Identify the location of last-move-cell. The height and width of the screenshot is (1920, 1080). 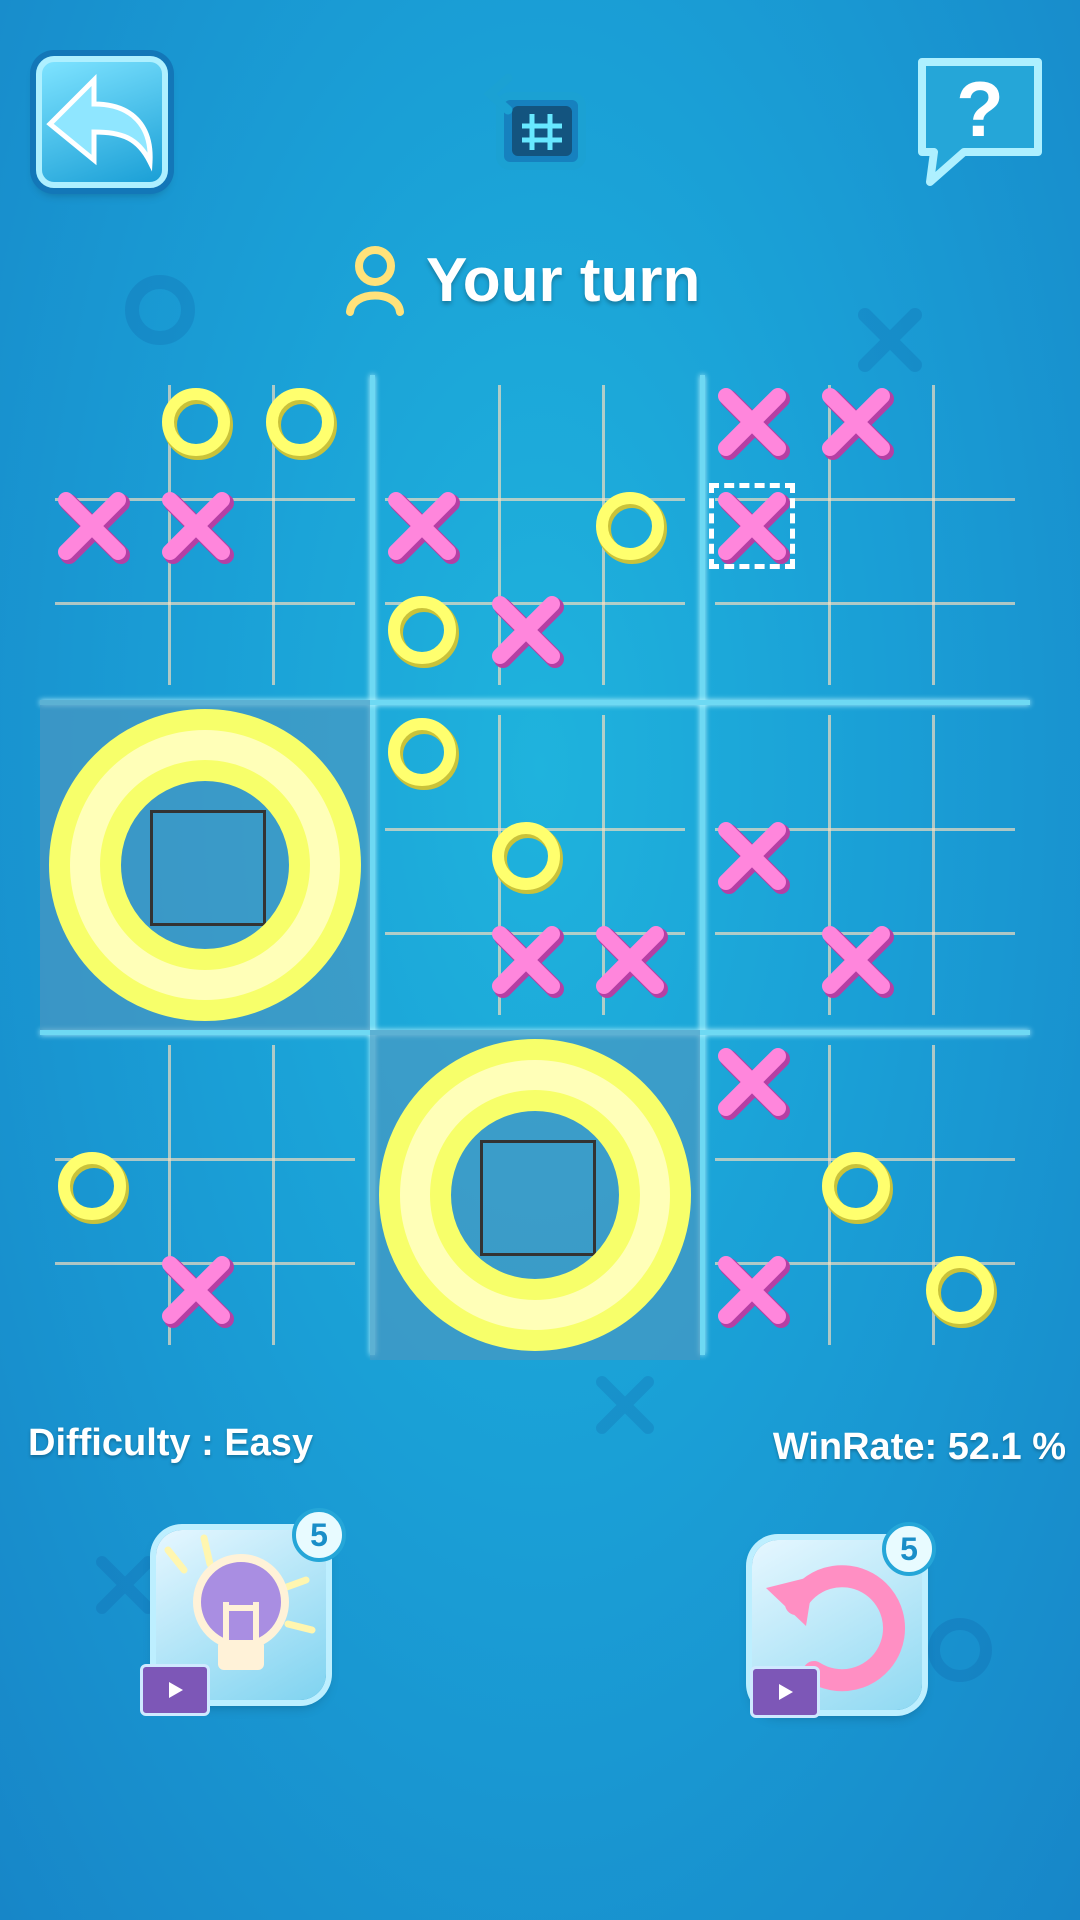
(752, 526).